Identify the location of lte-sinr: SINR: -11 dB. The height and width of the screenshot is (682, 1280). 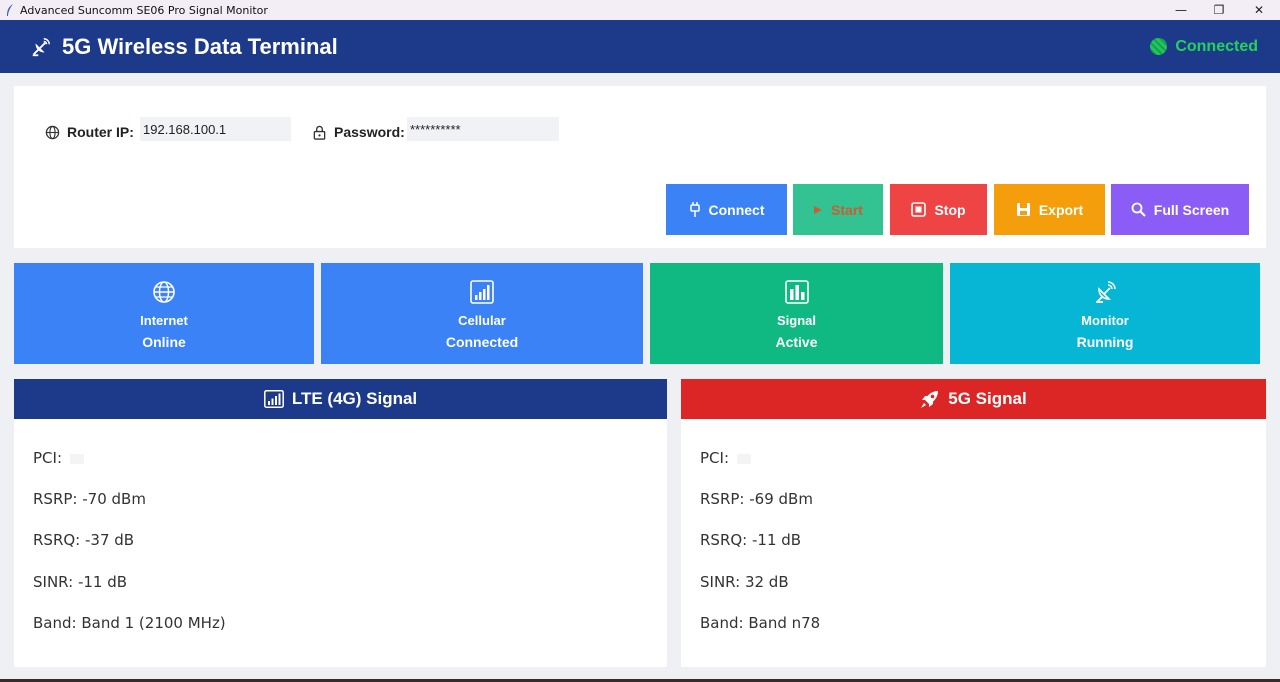
(80, 582).